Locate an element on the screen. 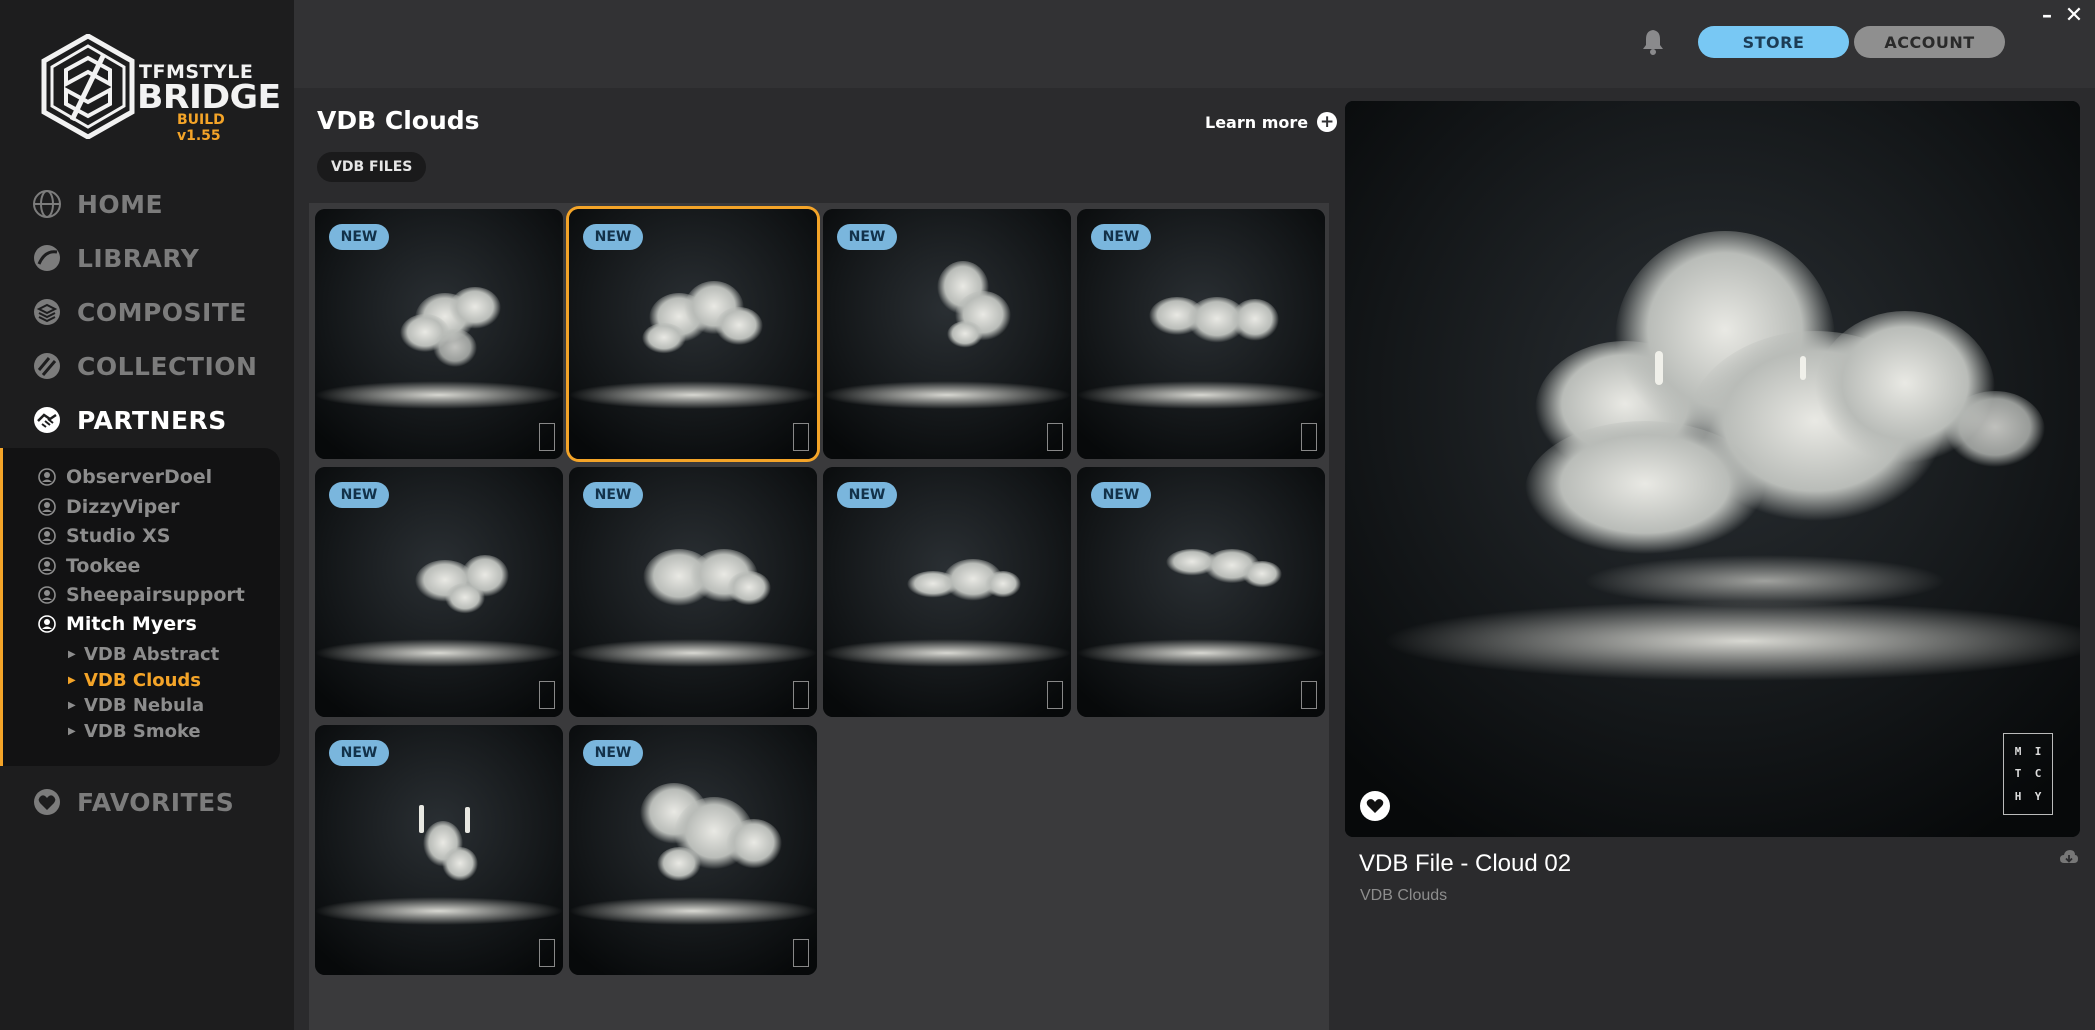 The image size is (2095, 1030). nav-library: LIBRARY is located at coordinates (115, 258).